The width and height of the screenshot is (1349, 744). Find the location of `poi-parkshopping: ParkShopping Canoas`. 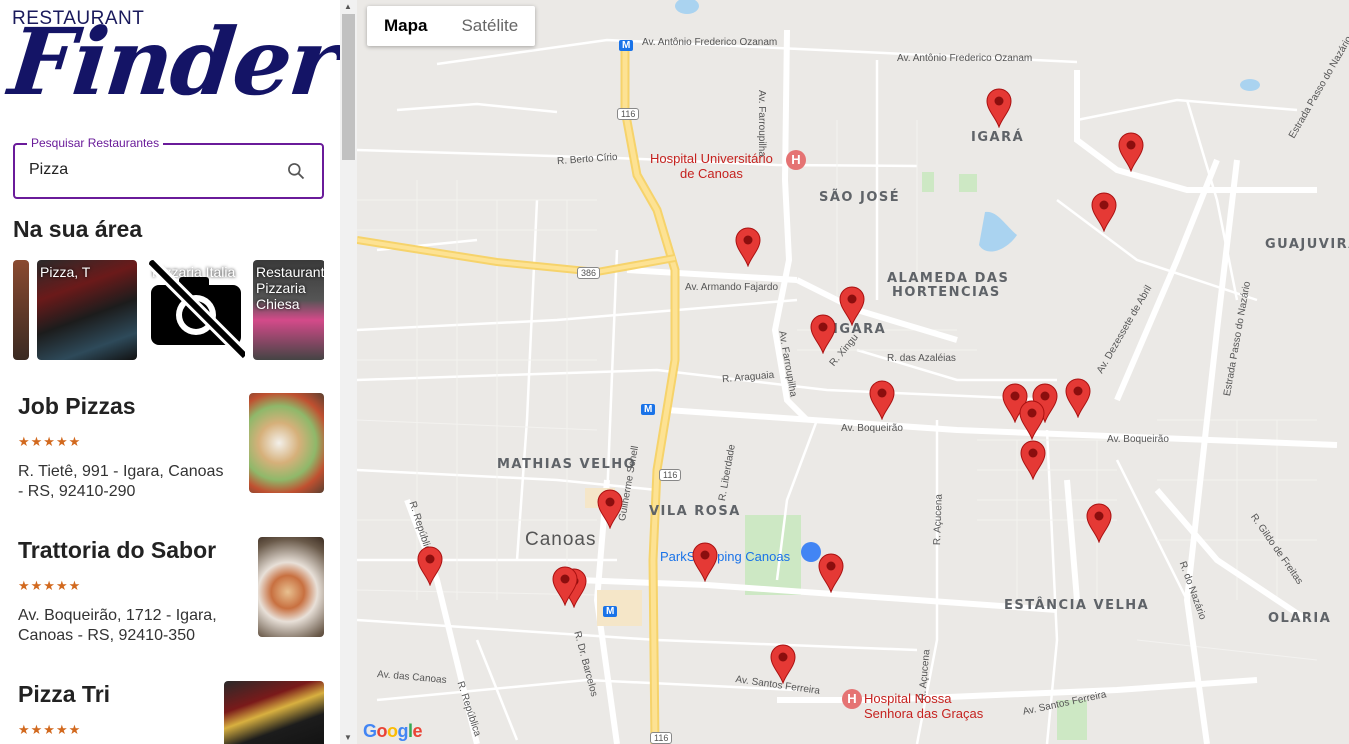

poi-parkshopping: ParkShopping Canoas is located at coordinates (725, 556).